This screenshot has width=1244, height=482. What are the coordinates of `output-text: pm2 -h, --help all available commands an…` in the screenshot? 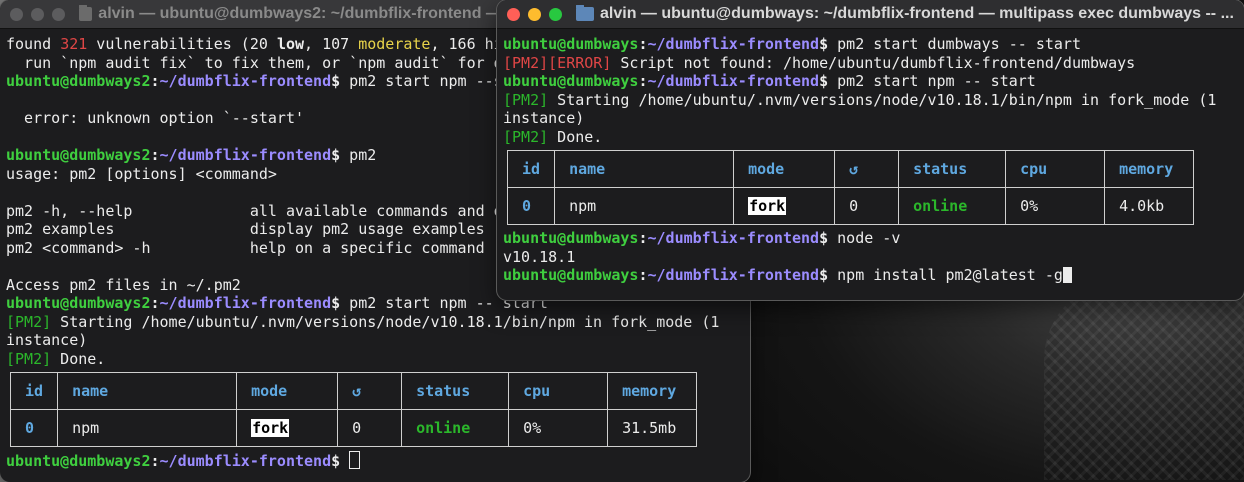 It's located at (281, 210).